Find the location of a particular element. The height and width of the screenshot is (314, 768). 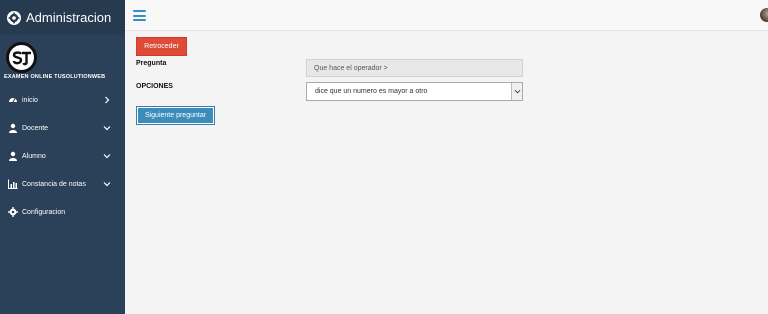

top-navbar is located at coordinates (446, 15).